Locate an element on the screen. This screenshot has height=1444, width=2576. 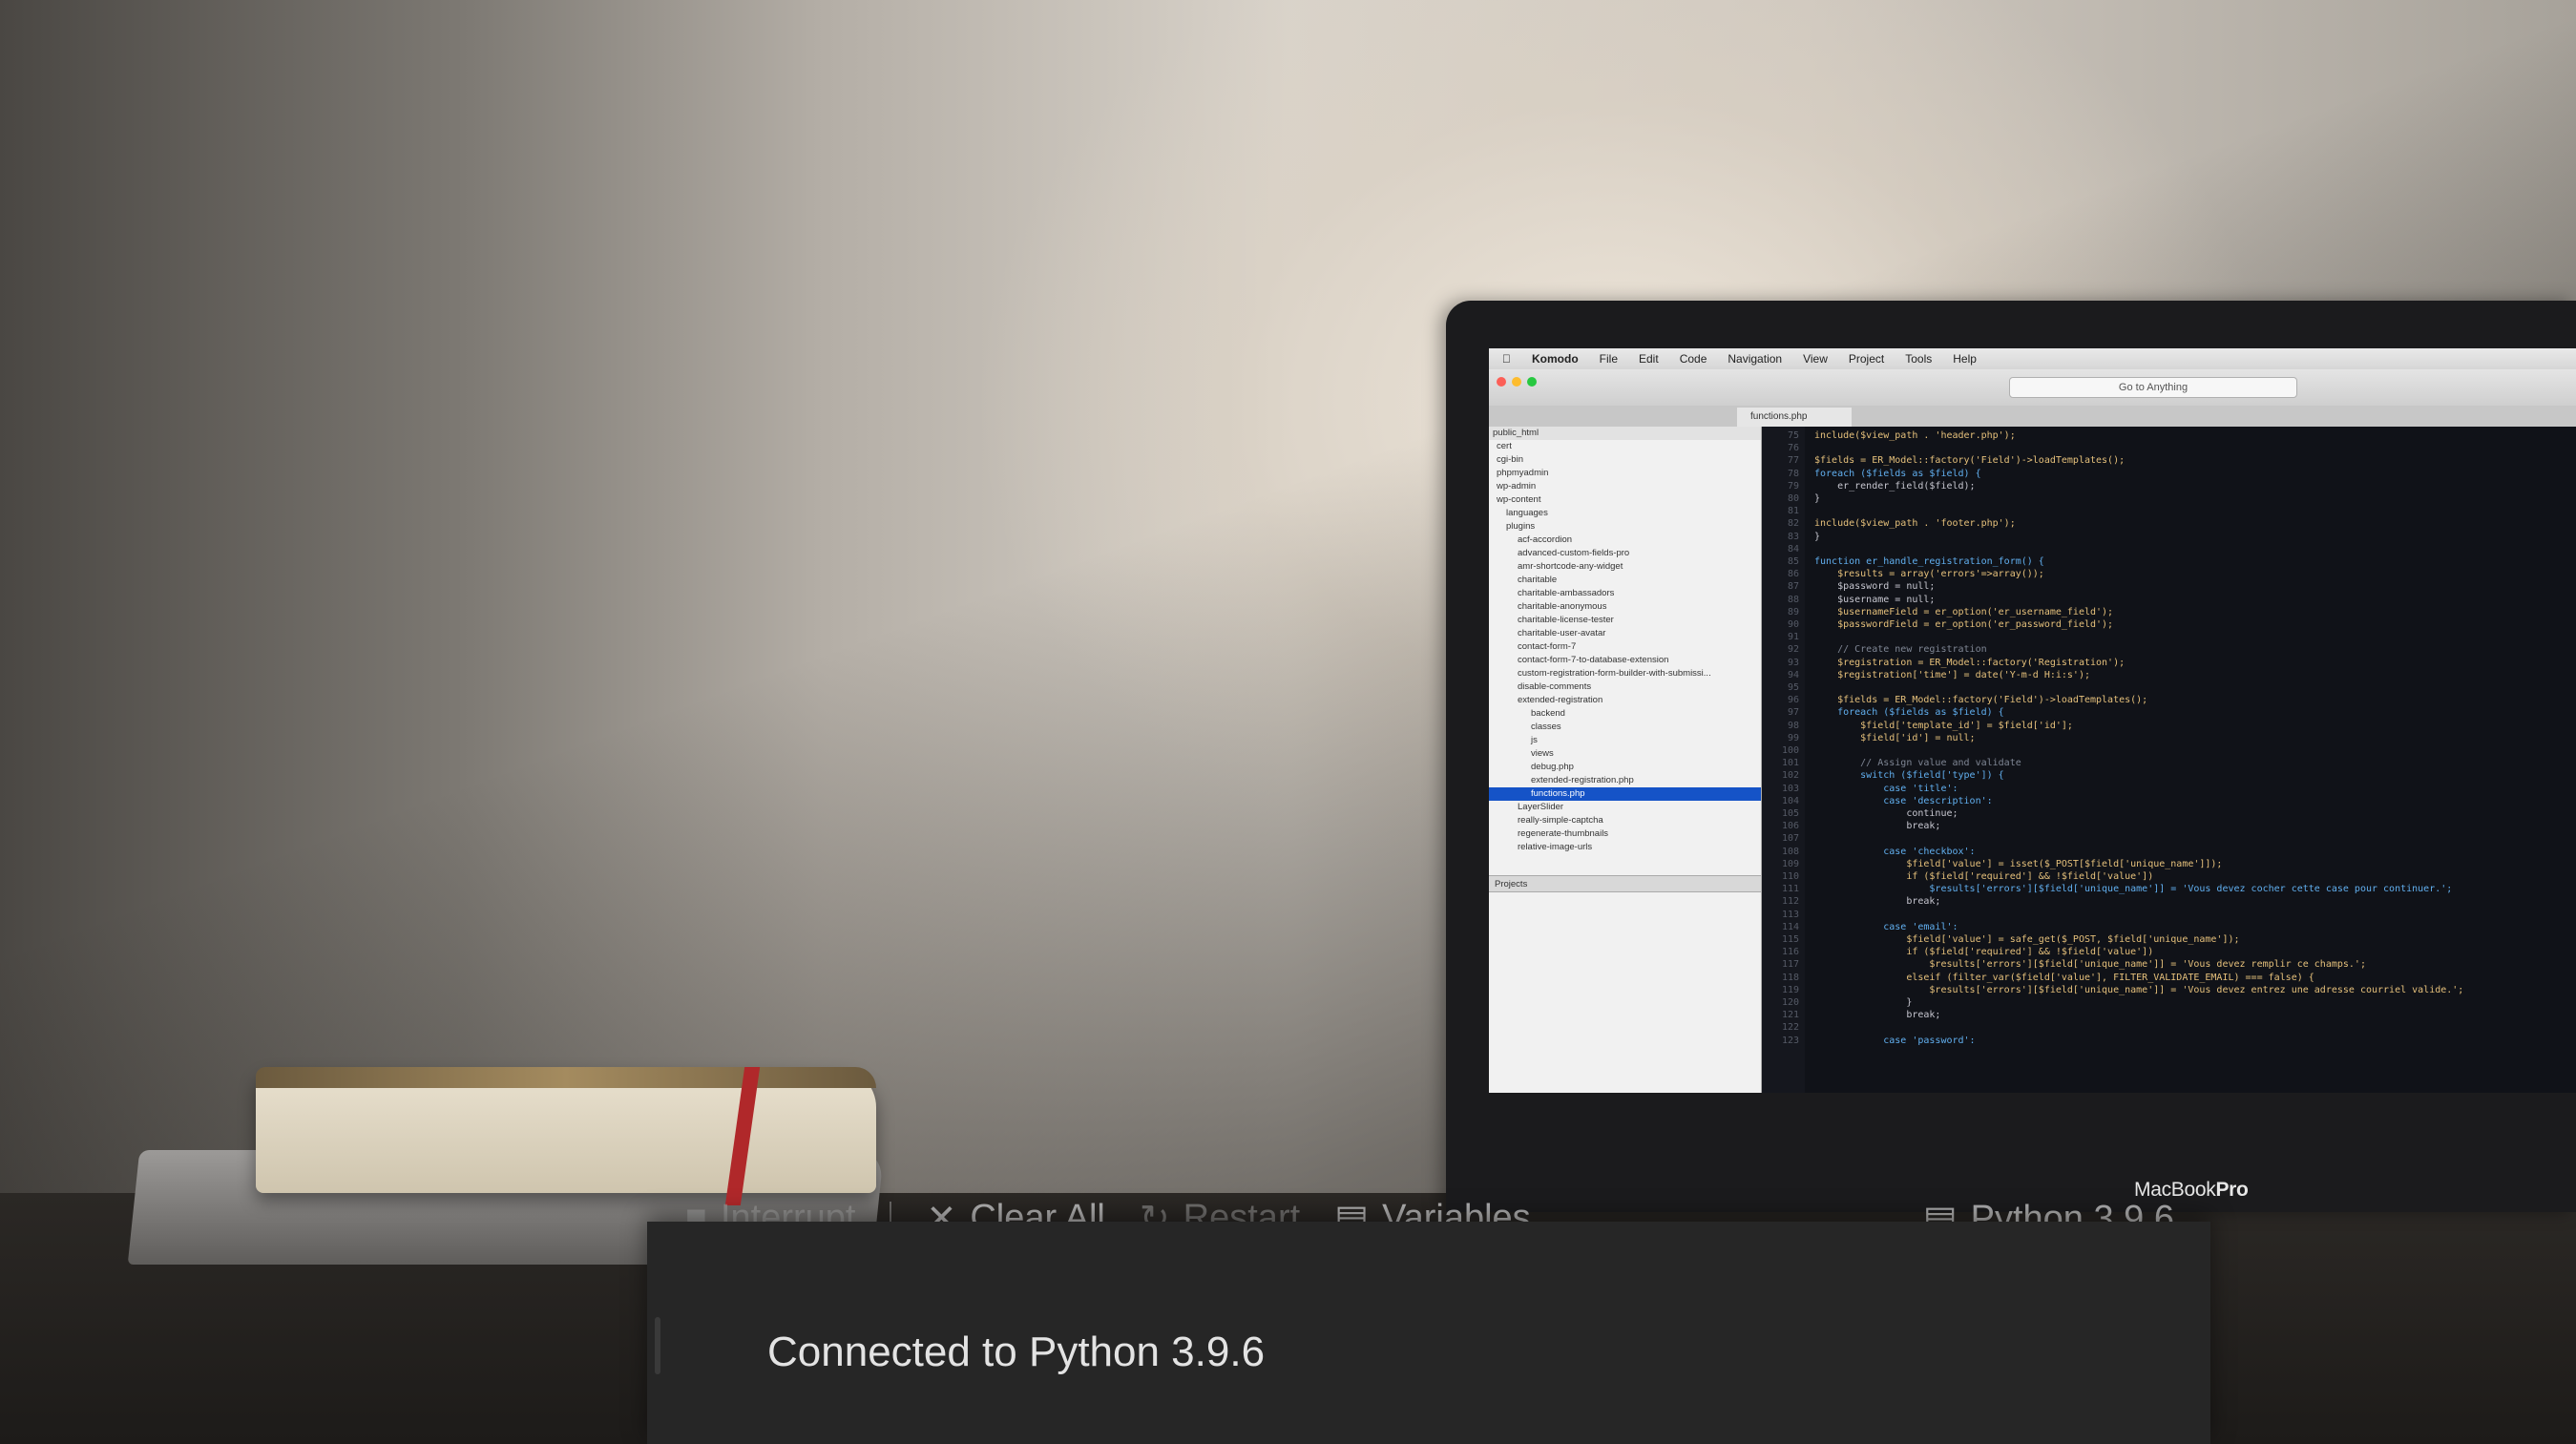
line-number: 85 is located at coordinates (1793, 561).